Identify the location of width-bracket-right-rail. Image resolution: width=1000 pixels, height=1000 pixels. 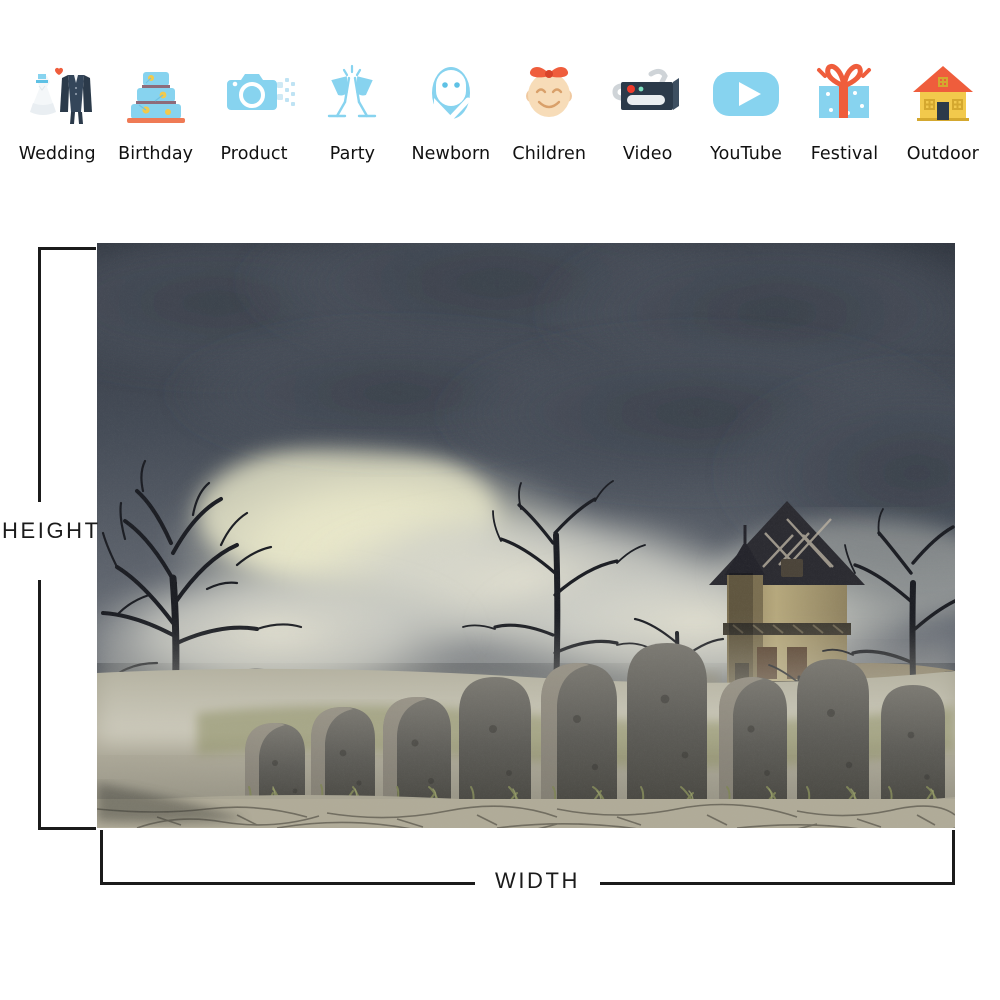
(777, 883).